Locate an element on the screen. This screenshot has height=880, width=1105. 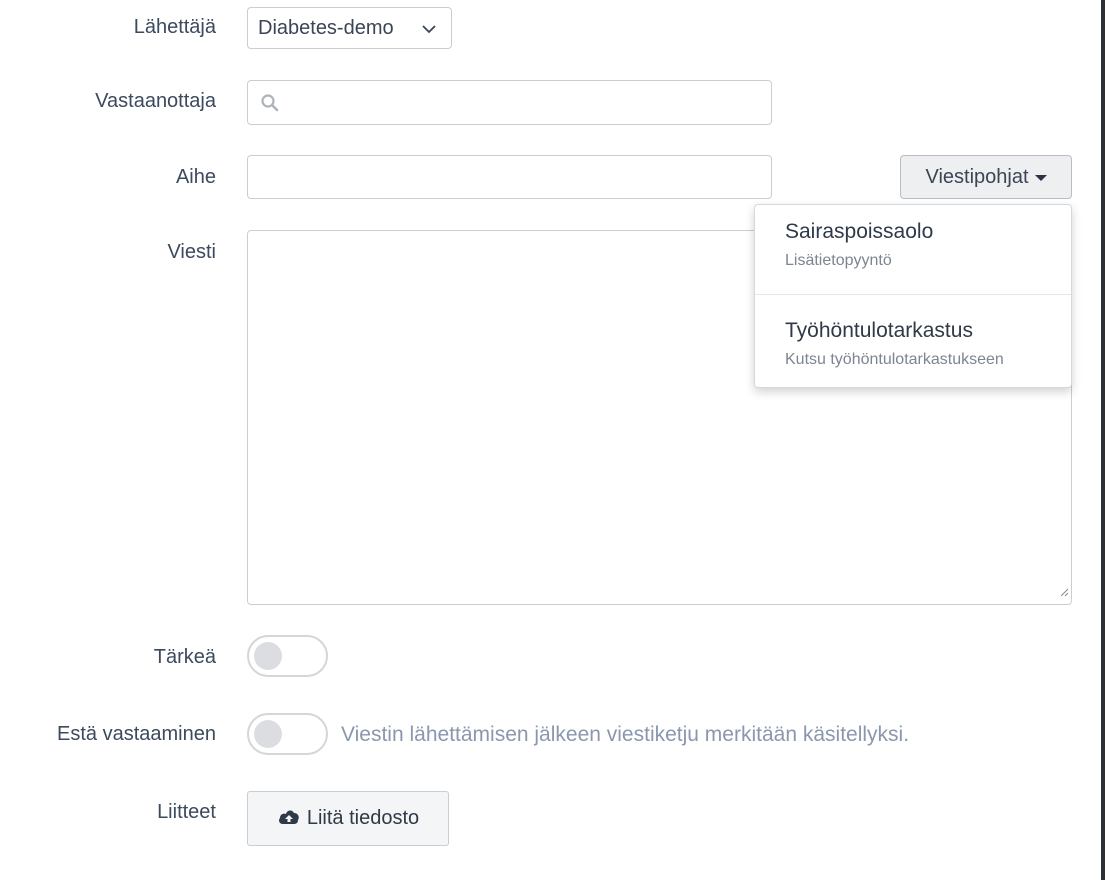
template-subtitle: Kutsu työhöntulotarkastukseen is located at coordinates (894, 359).